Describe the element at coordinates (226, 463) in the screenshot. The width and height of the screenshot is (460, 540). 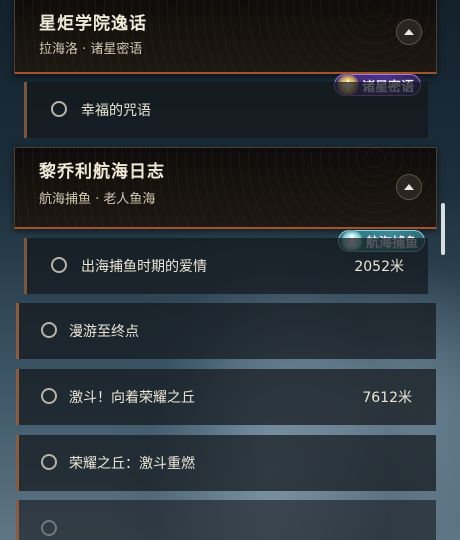
I see `quest-item: 荣耀之丘：激斗重燃` at that location.